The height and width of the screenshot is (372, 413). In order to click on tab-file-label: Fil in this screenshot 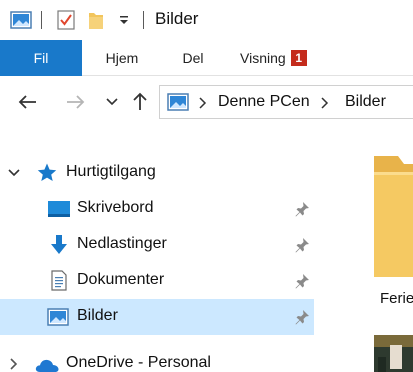, I will do `click(41, 58)`.